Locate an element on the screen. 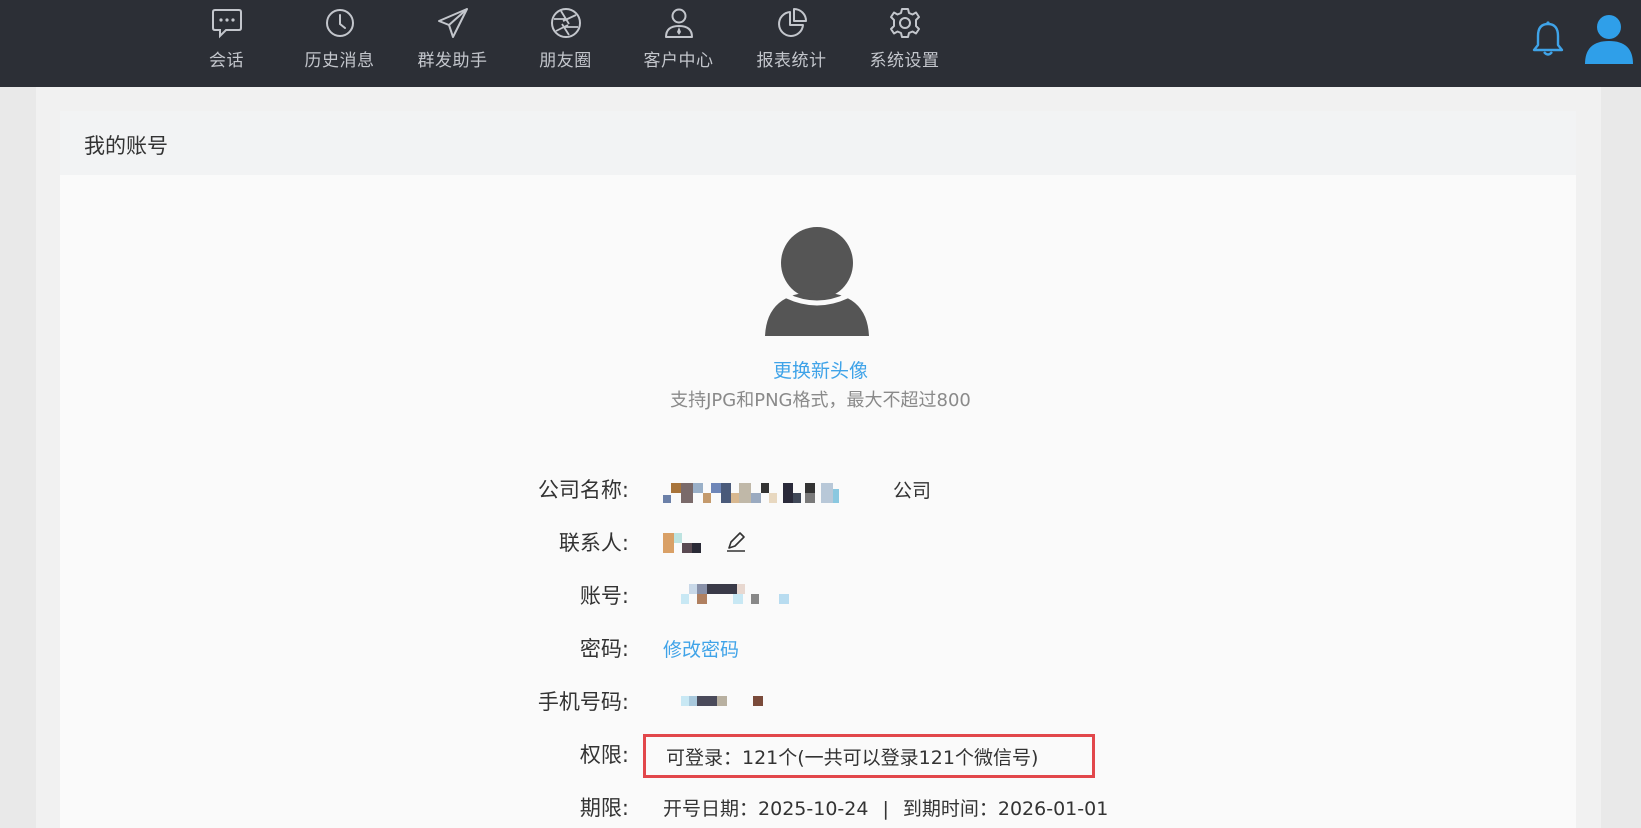 The image size is (1641, 828). main-nav: 会话 历史消息 群发助手 朋友圈 客户中心 报表统计 系统设置 is located at coordinates (565, 43).